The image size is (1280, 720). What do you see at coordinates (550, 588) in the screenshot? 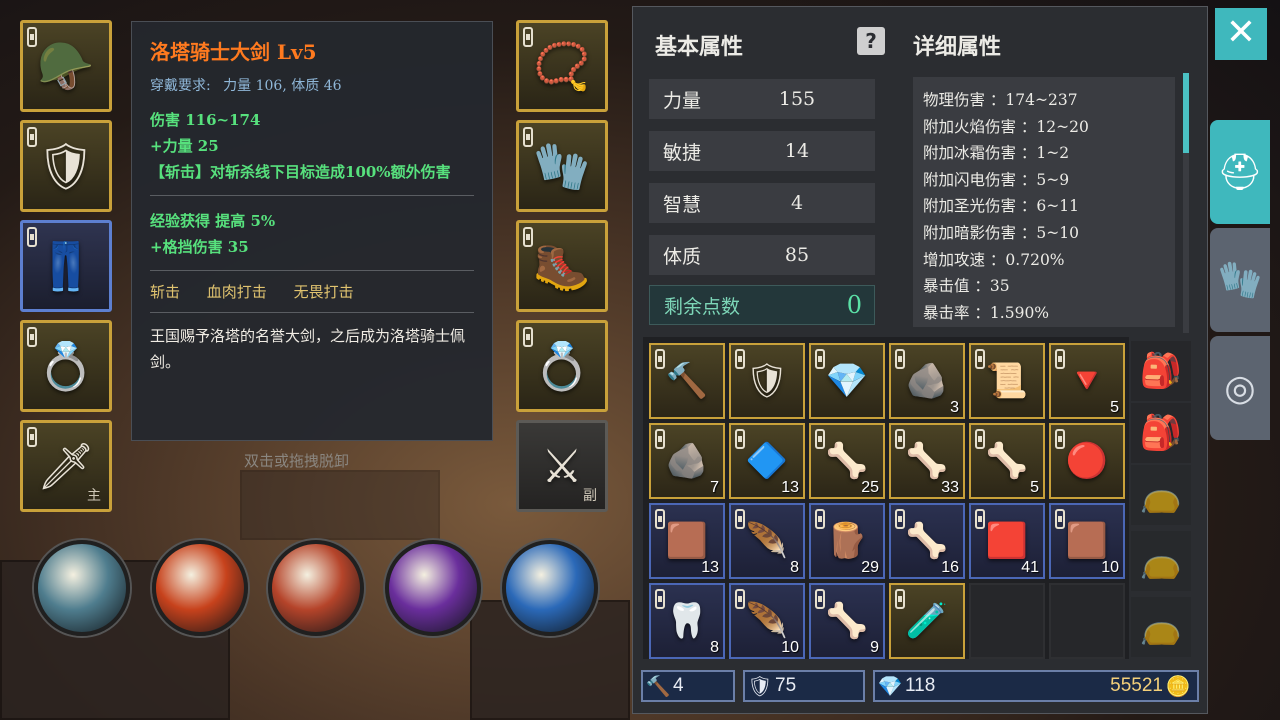
I see `skill-dash` at bounding box center [550, 588].